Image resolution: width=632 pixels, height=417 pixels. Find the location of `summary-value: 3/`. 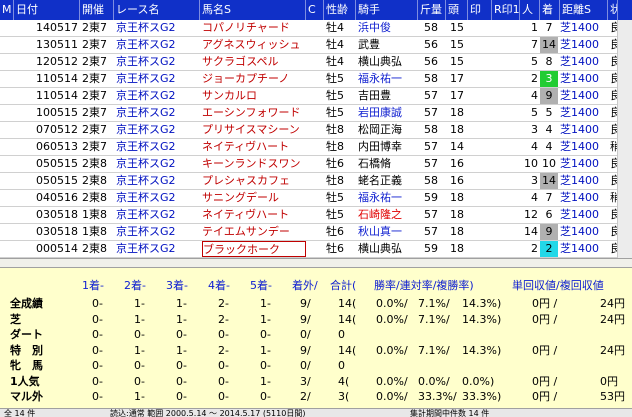

summary-value: 3/ is located at coordinates (305, 381).